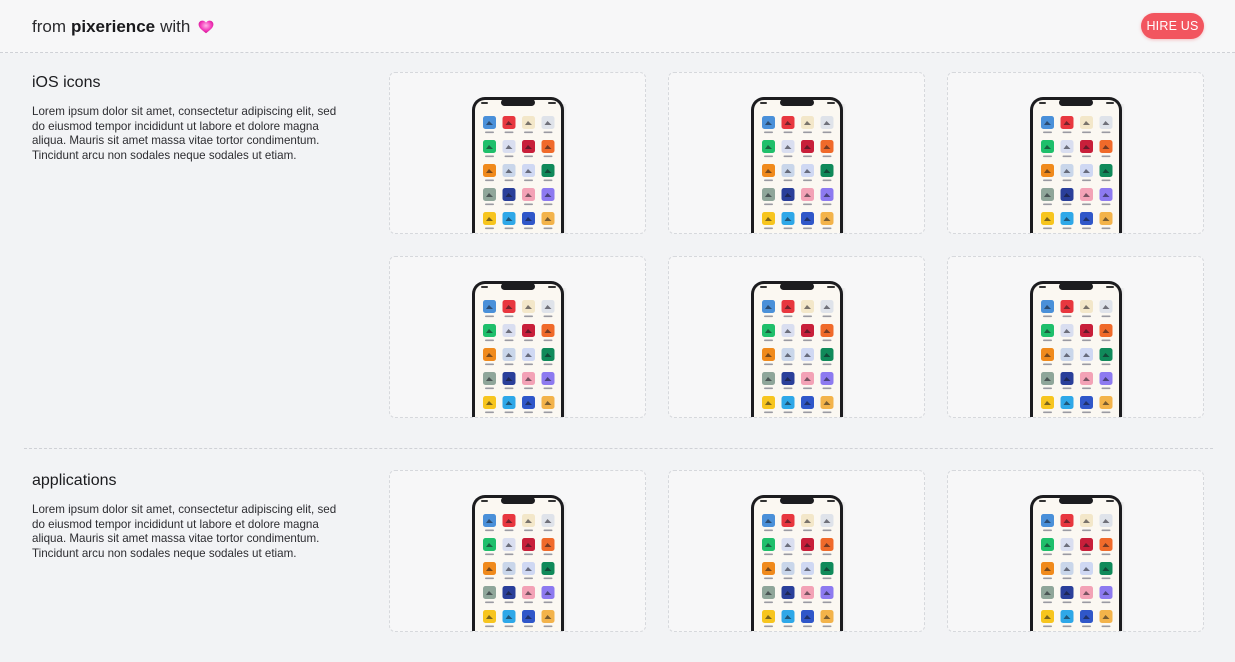  Describe the element at coordinates (49, 26) in the screenshot. I see `brand-prefix: from` at that location.